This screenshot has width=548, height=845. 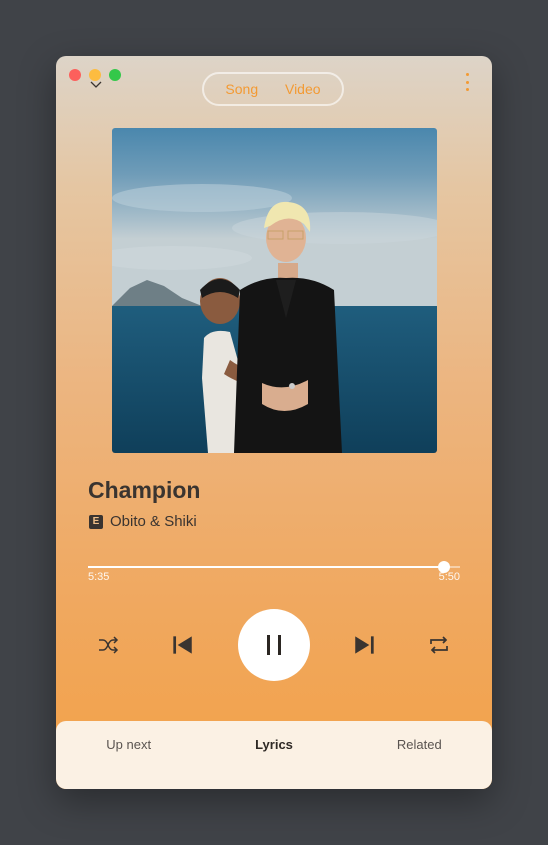 I want to click on explicit-badge: E, so click(x=96, y=521).